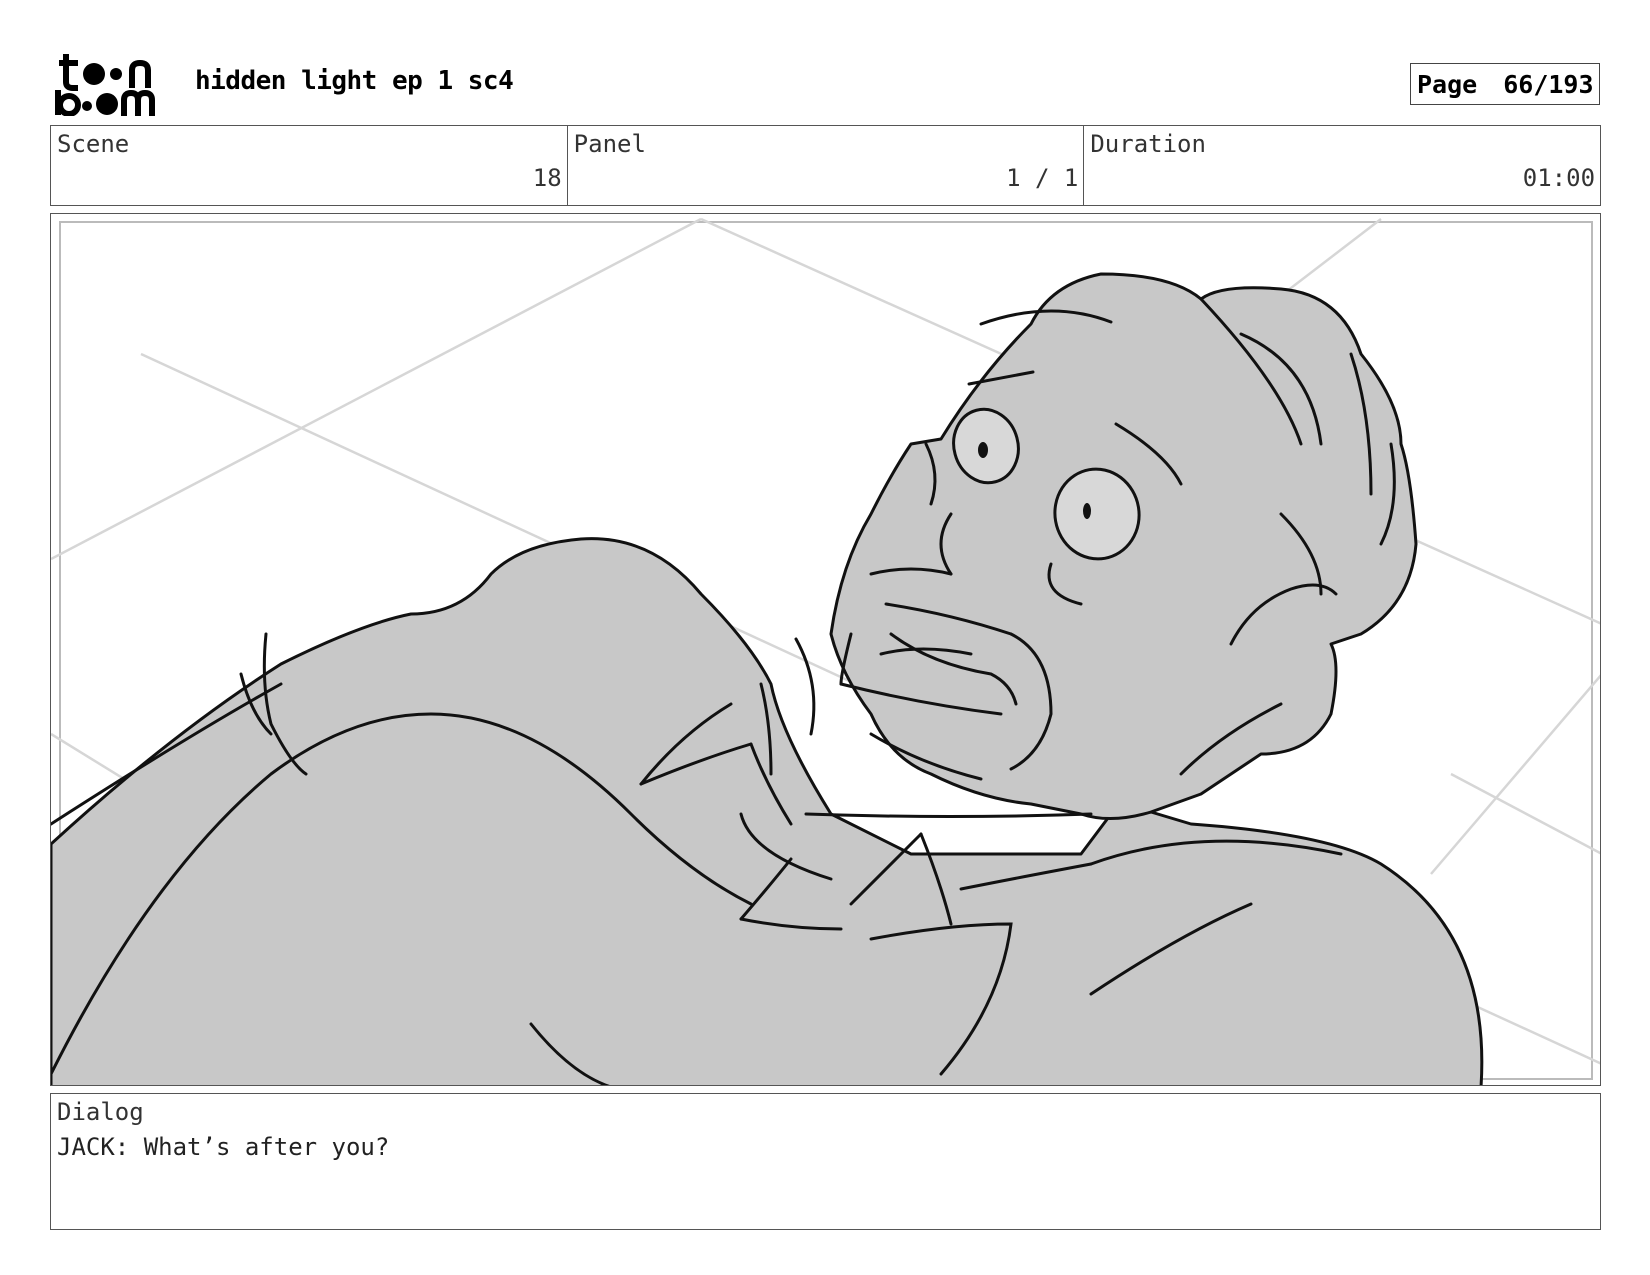 The height and width of the screenshot is (1275, 1650). What do you see at coordinates (105, 85) in the screenshot?
I see `toonboom-logo` at bounding box center [105, 85].